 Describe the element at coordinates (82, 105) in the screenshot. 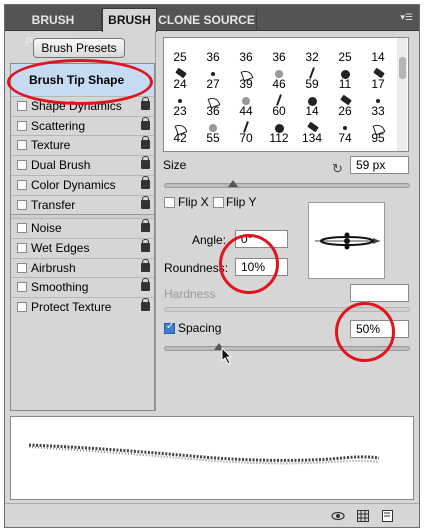

I see `option-shape-dynamics: Shape Dynamics` at that location.